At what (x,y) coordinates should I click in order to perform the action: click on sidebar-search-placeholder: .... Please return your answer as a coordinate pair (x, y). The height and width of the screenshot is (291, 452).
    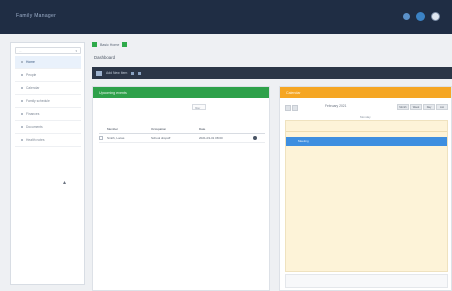
    Looking at the image, I should click on (20, 51).